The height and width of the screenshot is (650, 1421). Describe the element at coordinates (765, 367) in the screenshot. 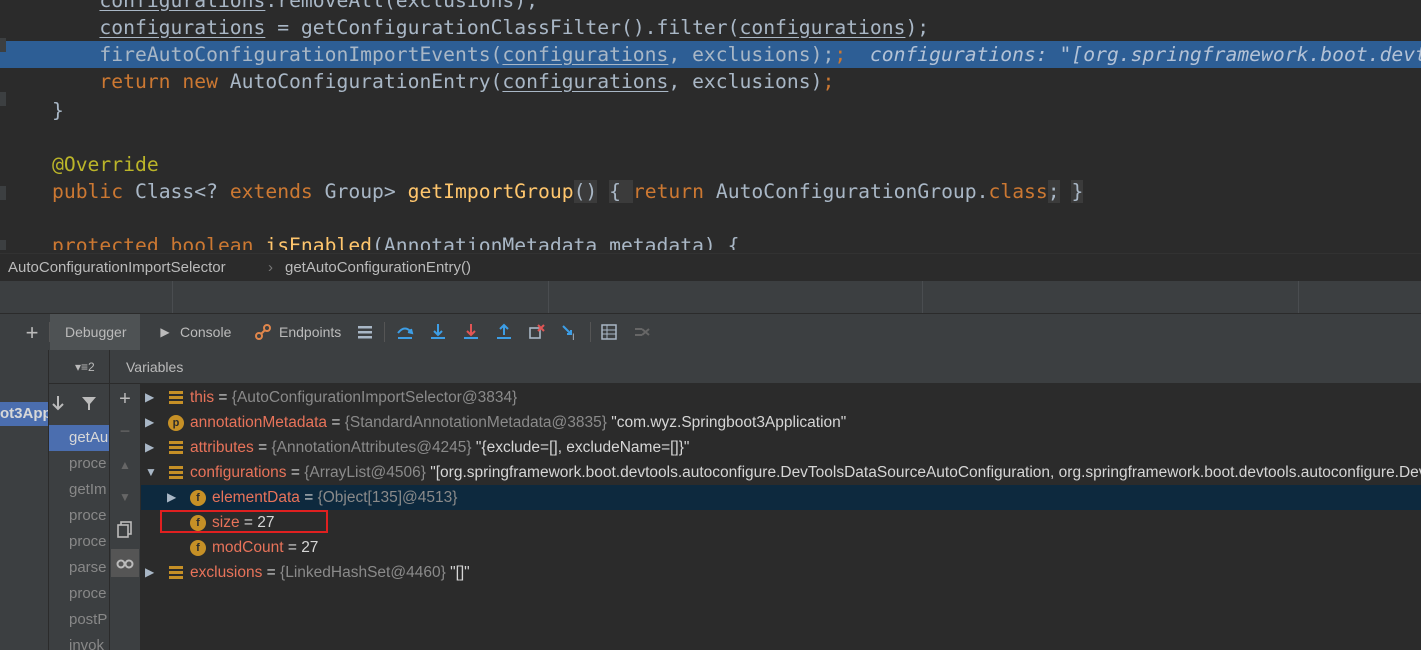

I see `variables-header: Variables` at that location.